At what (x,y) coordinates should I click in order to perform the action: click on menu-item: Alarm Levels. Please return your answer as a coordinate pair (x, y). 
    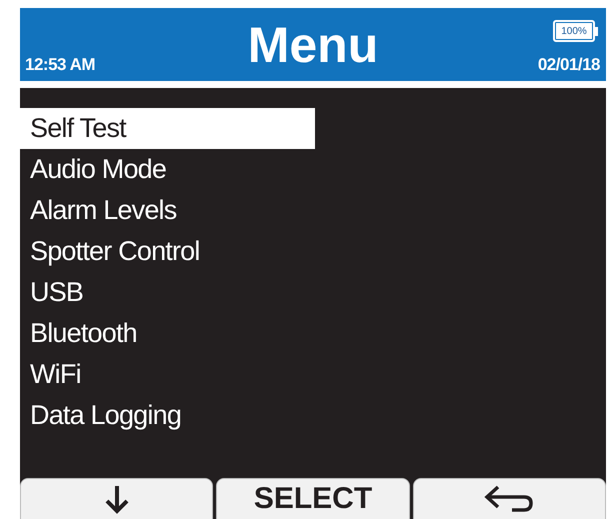
    Looking at the image, I should click on (167, 210).